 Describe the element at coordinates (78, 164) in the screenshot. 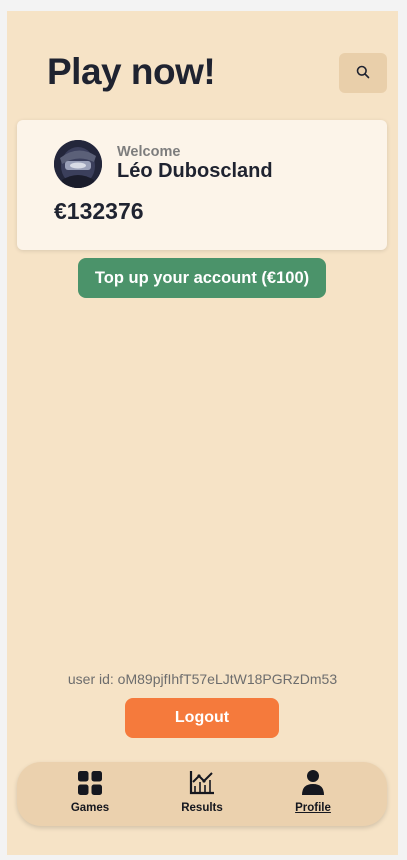

I see `avatar` at that location.